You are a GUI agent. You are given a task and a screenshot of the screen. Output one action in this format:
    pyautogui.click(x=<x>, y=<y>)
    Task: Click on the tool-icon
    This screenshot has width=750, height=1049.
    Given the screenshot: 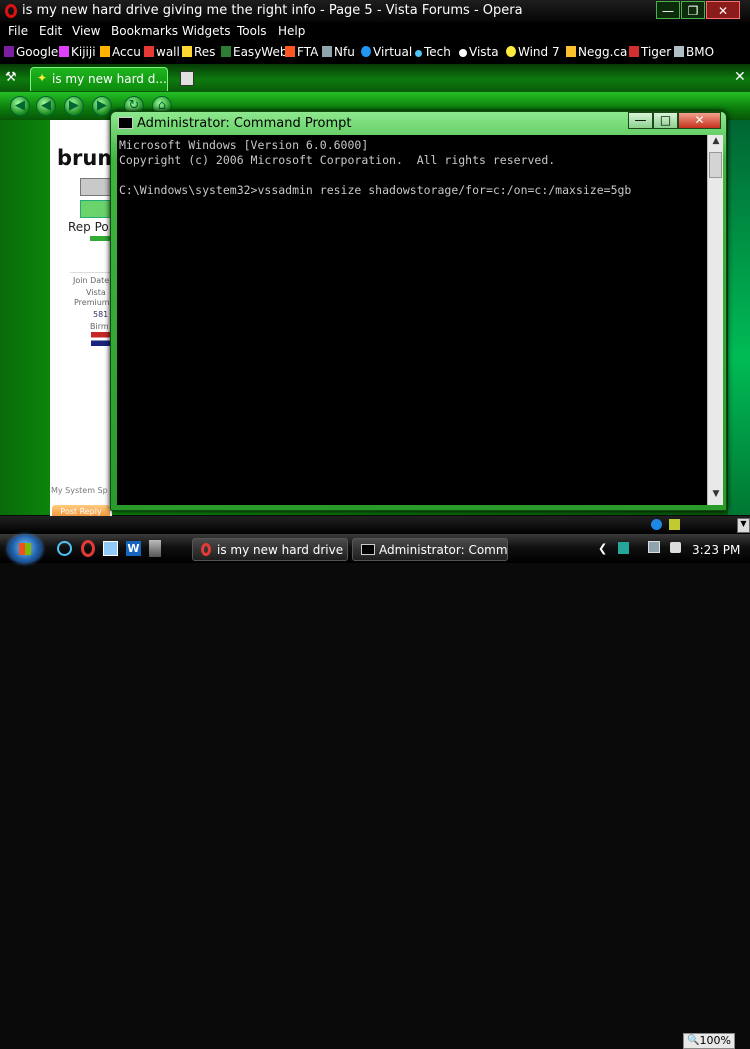 What is the action you would take?
    pyautogui.click(x=155, y=548)
    